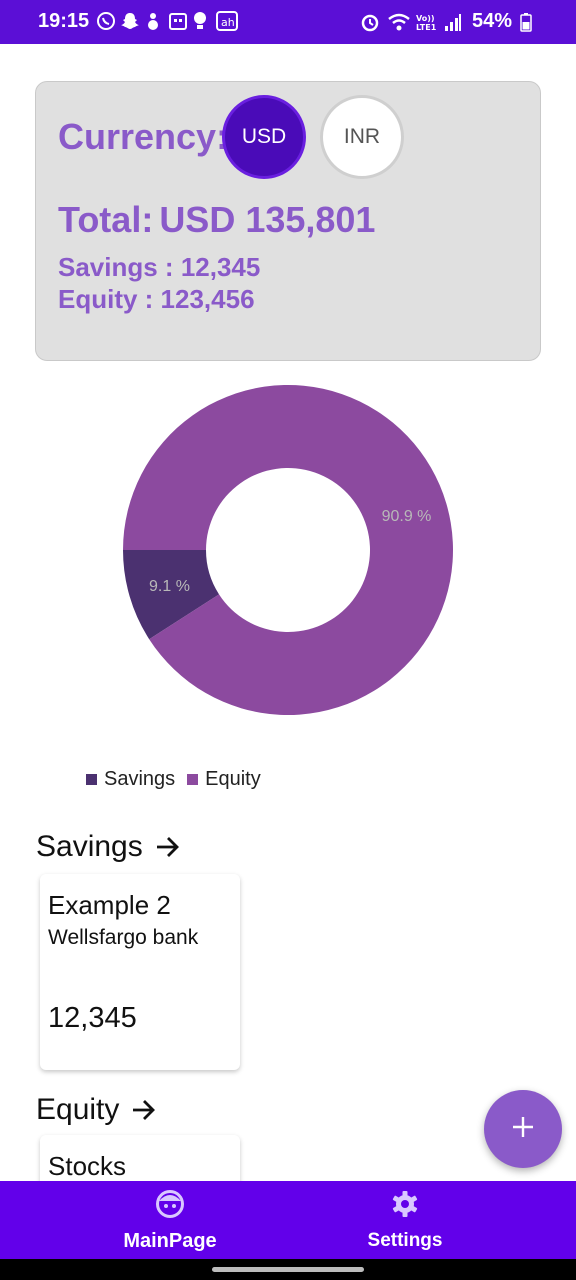 The image size is (576, 1280). Describe the element at coordinates (106, 219) in the screenshot. I see `total-label: Total:` at that location.